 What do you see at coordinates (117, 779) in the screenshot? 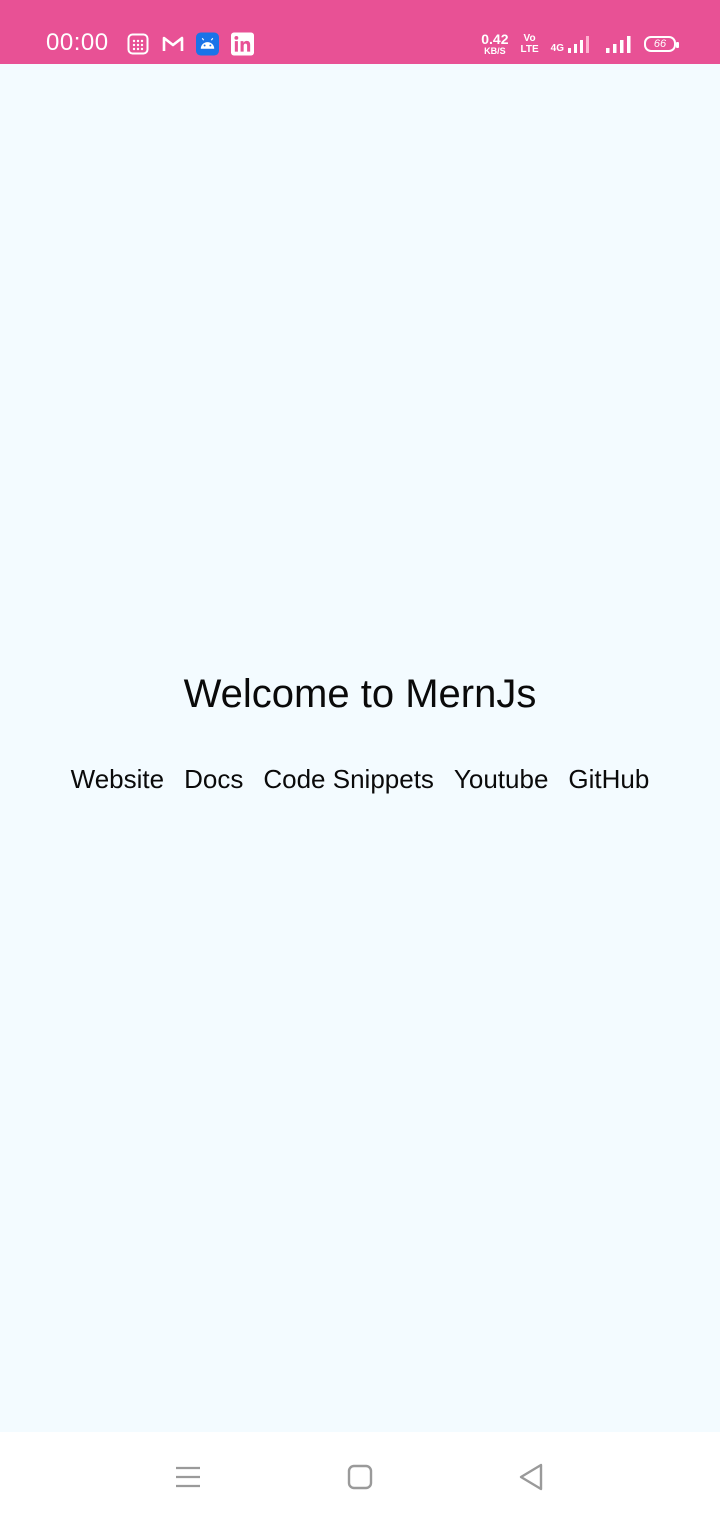
I see `website-link: Website` at bounding box center [117, 779].